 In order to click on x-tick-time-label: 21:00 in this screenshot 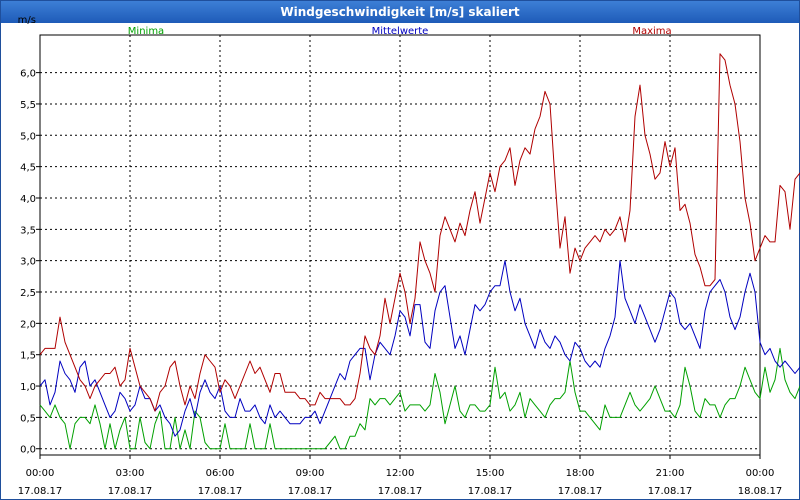, I will do `click(670, 473)`.